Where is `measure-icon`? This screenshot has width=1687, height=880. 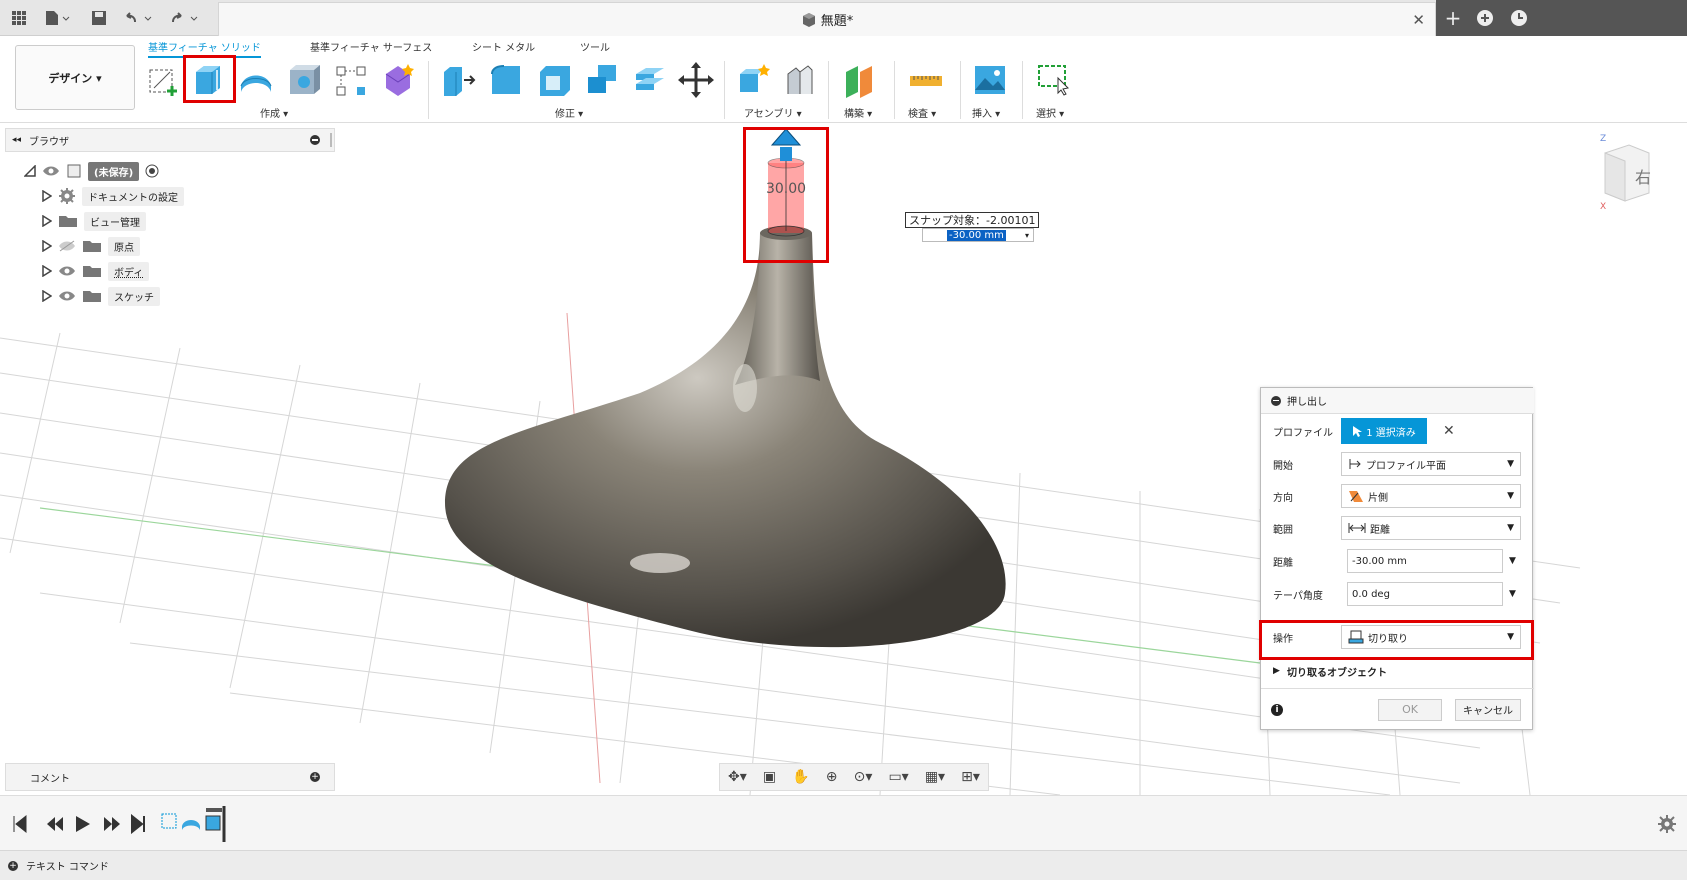
measure-icon is located at coordinates (926, 80).